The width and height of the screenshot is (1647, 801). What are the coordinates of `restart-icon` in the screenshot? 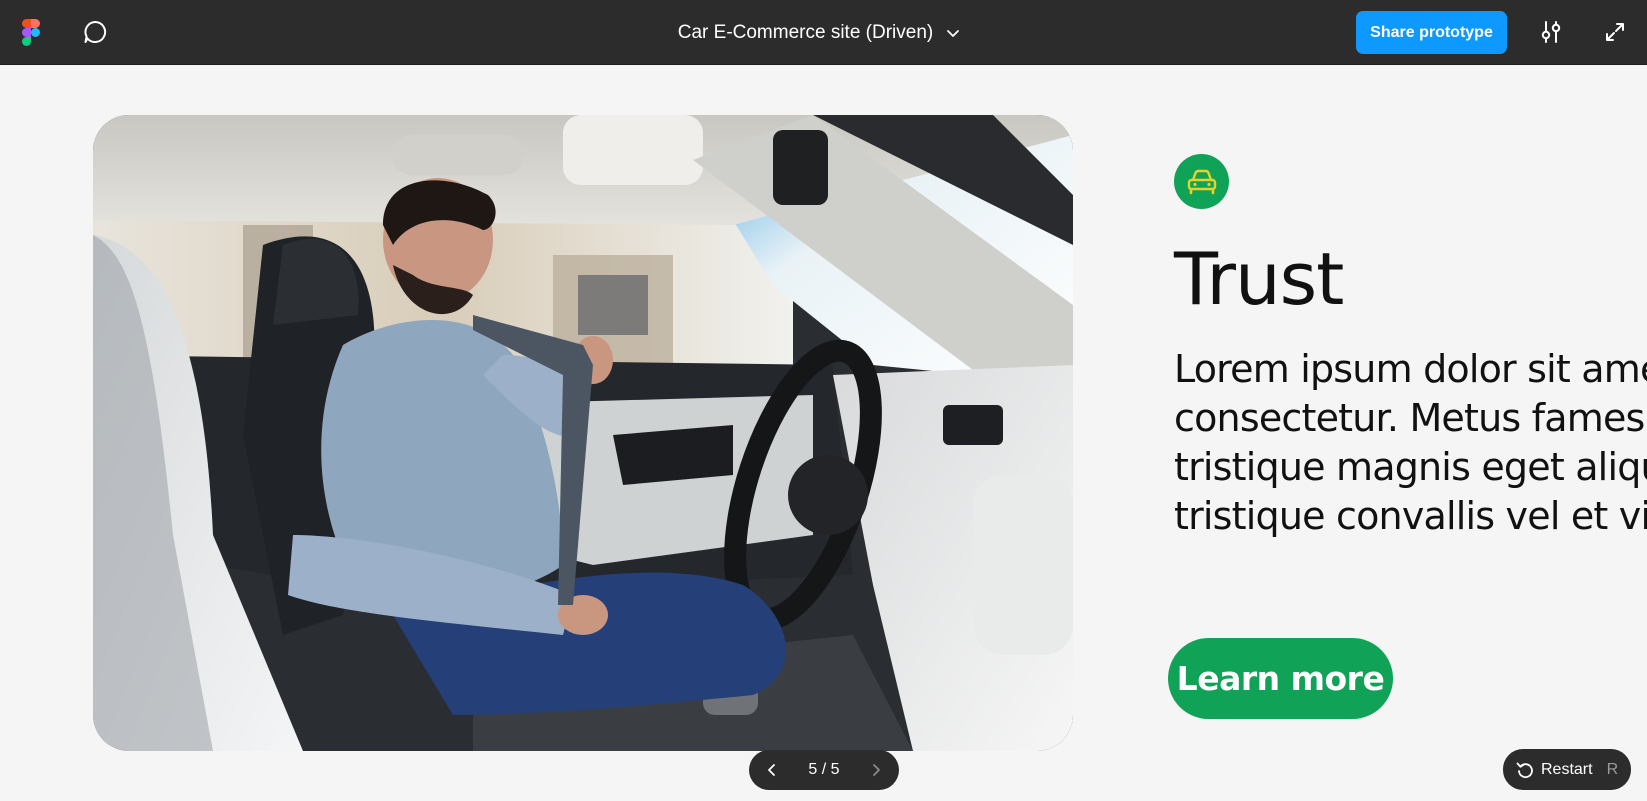 It's located at (1524, 770).